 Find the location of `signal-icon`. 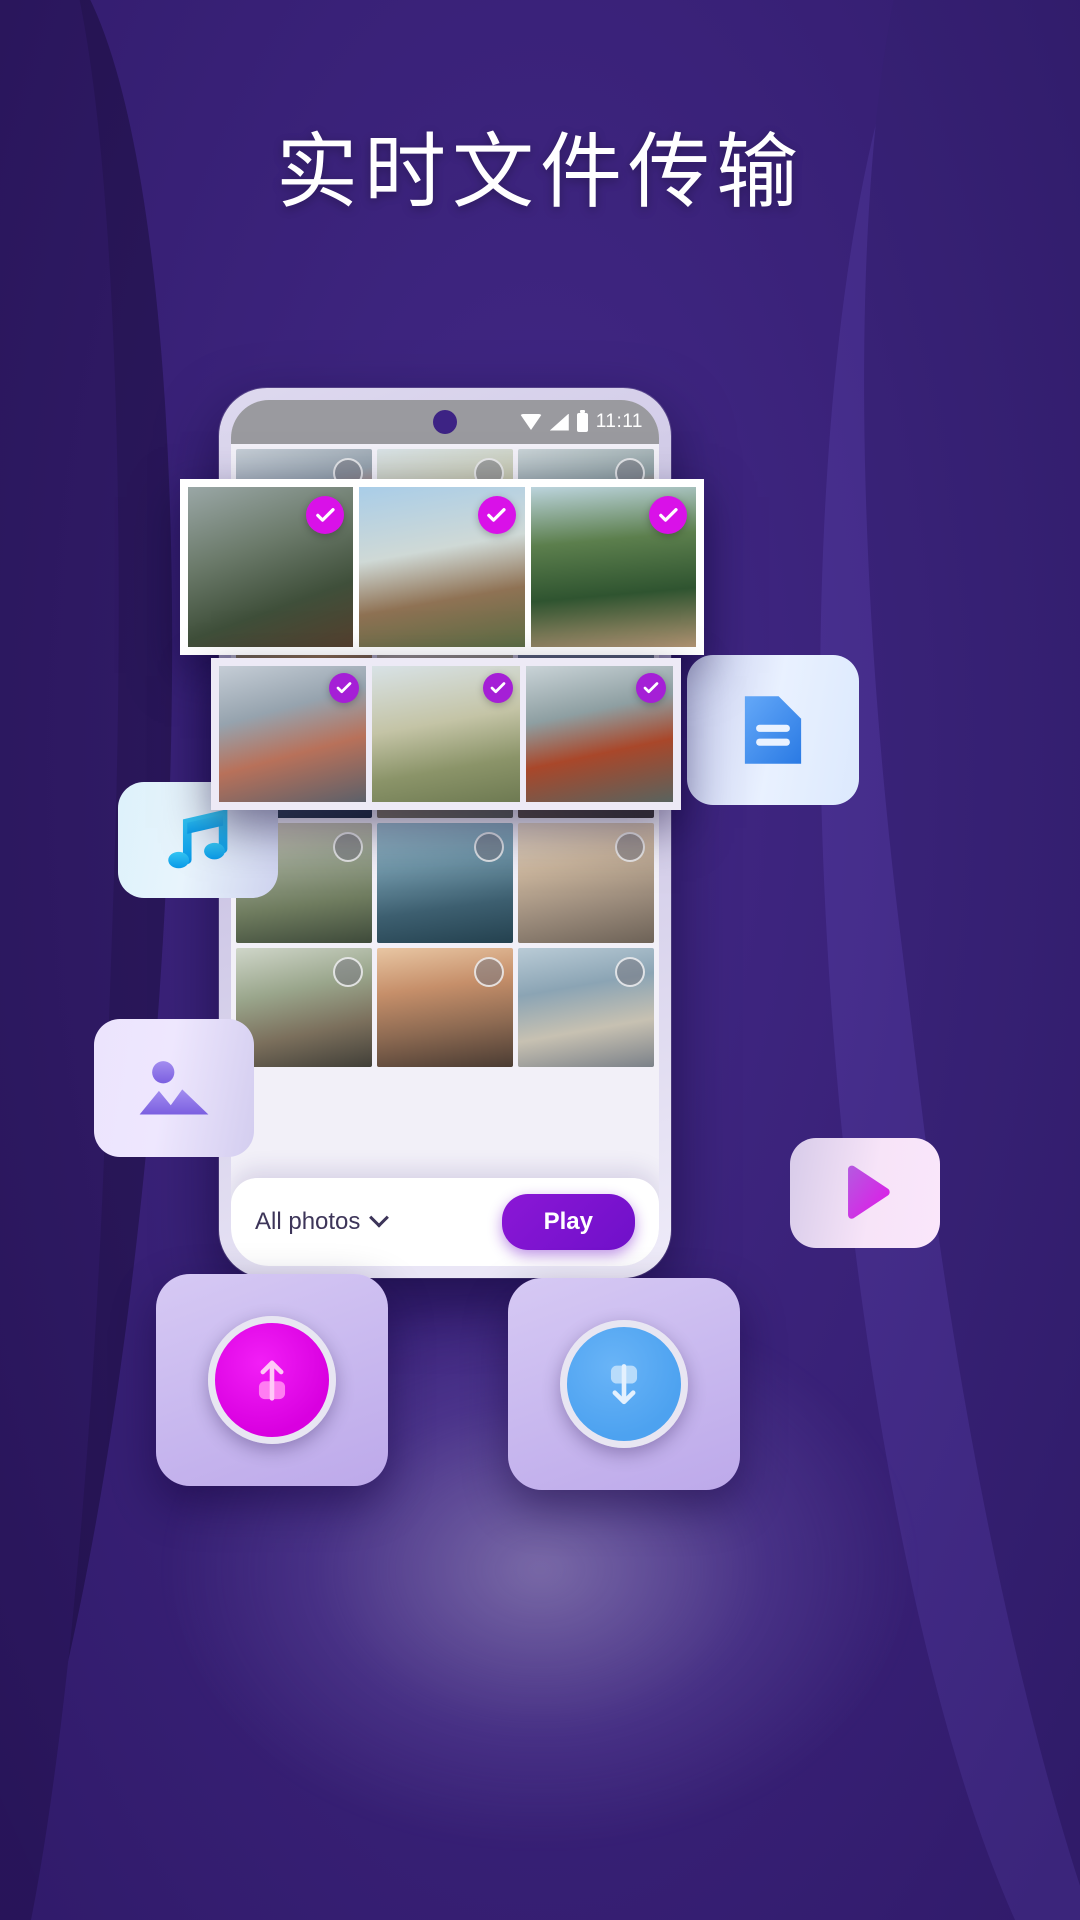

signal-icon is located at coordinates (559, 422).